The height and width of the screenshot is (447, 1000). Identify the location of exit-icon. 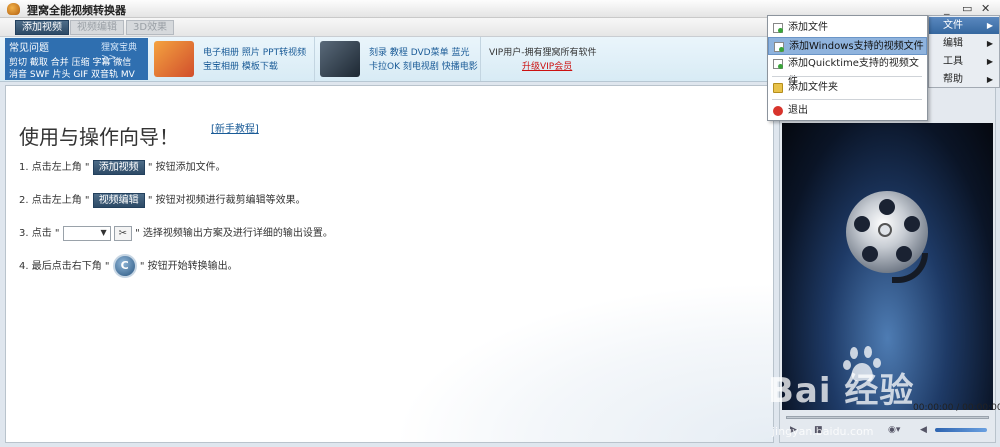
(778, 111).